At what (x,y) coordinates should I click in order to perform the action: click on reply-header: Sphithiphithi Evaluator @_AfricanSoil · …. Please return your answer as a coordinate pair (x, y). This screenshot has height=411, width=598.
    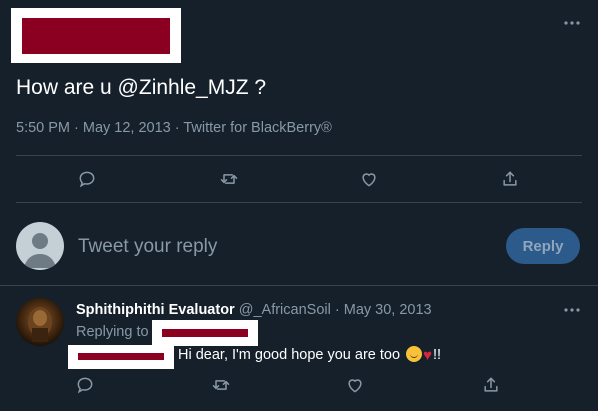
    Looking at the image, I should click on (254, 310).